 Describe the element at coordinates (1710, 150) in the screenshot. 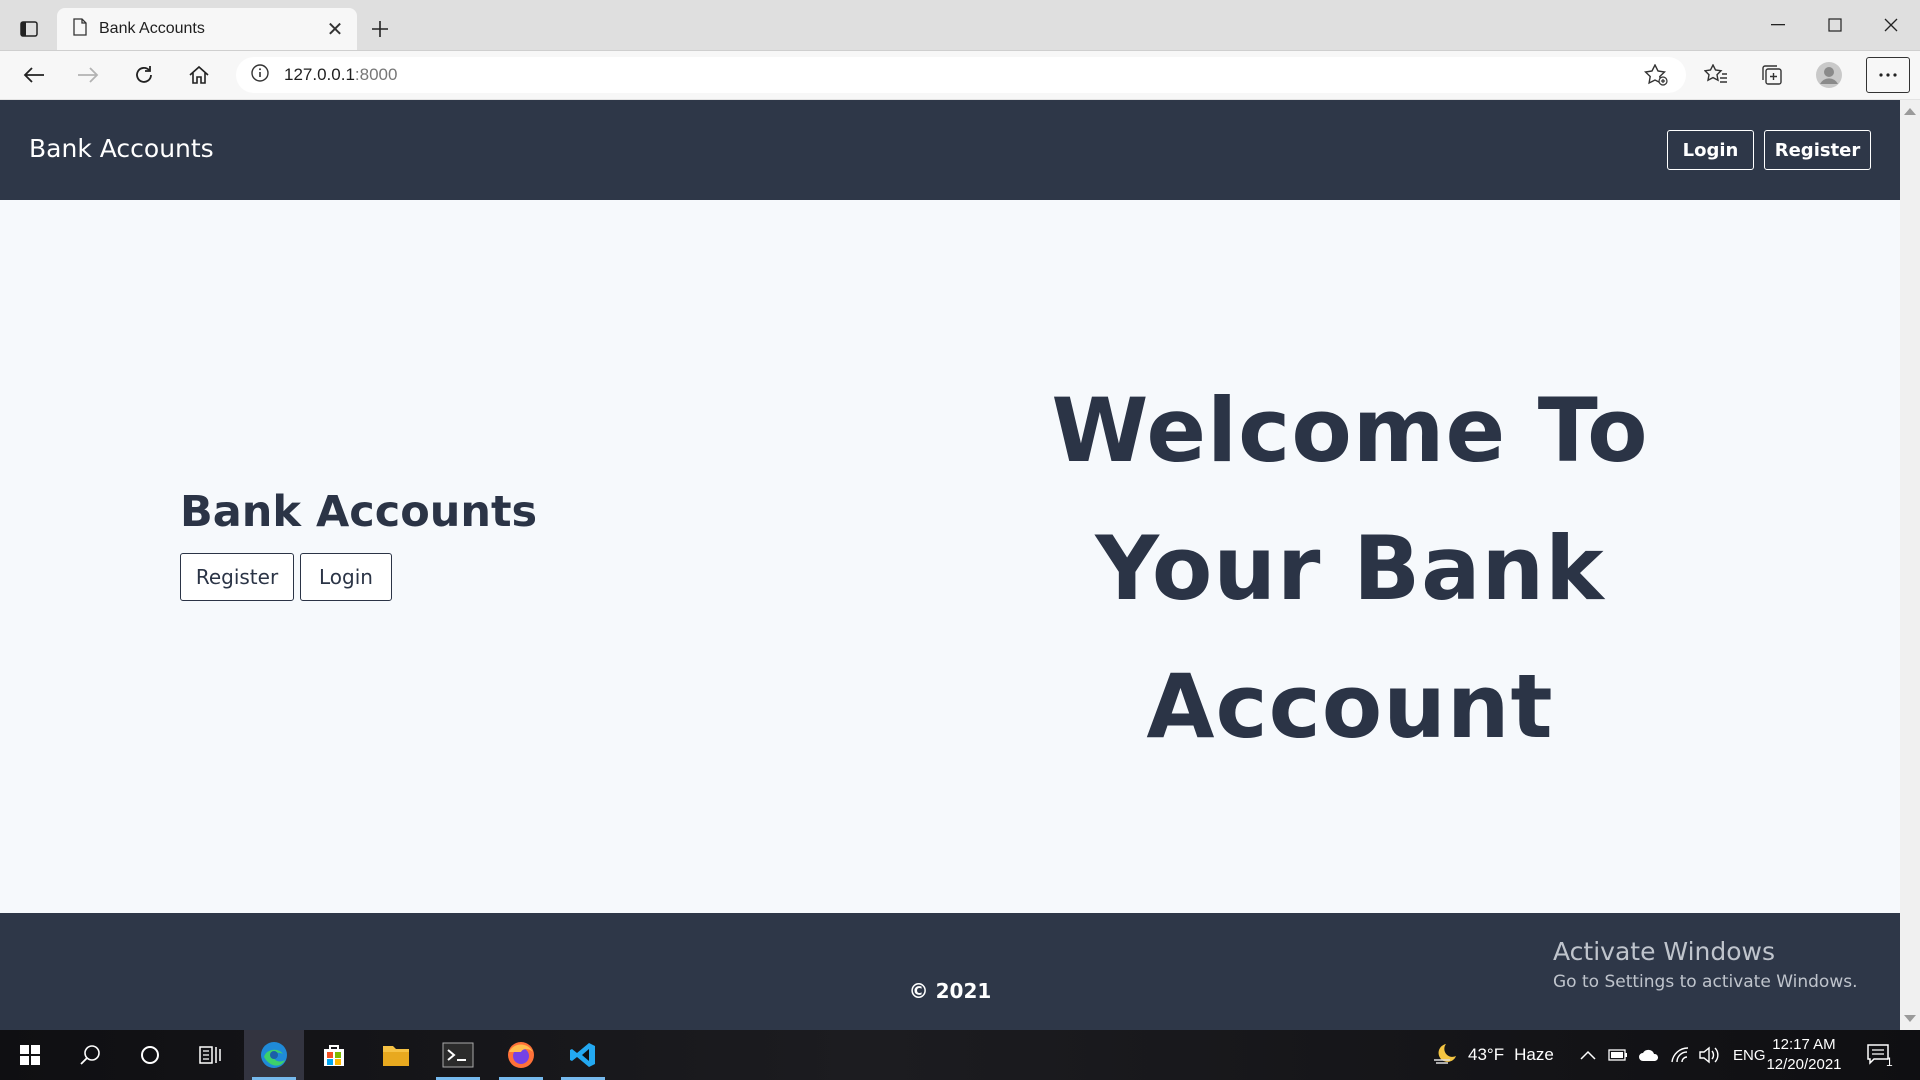

I see `header-login-button: Login` at that location.